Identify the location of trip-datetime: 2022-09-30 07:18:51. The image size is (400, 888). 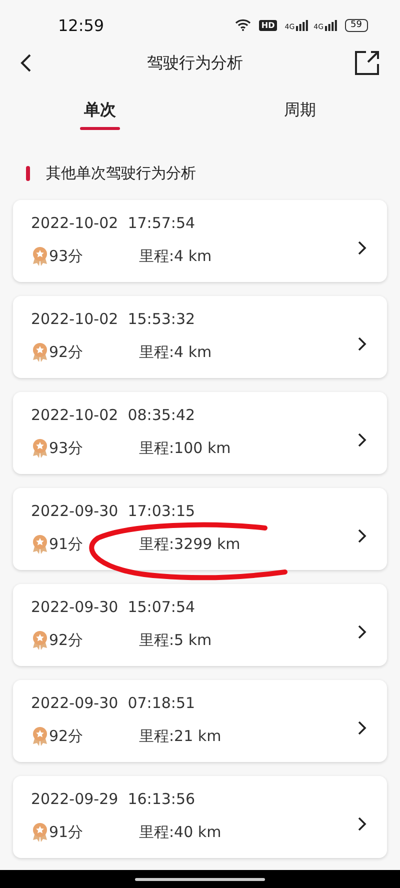
(113, 703).